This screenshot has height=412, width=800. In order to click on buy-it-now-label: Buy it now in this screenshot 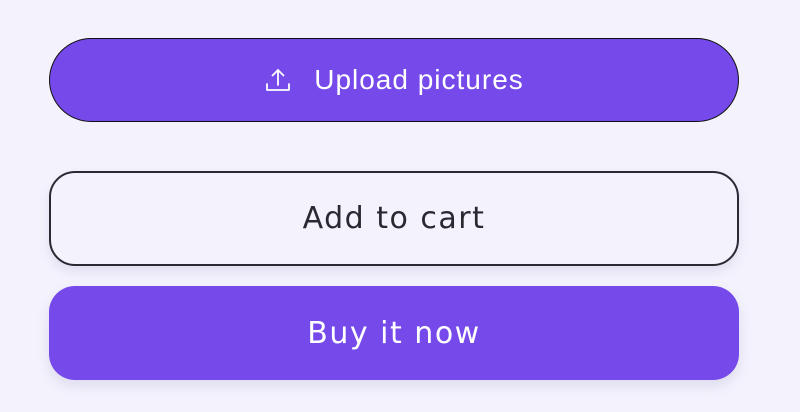, I will do `click(394, 333)`.